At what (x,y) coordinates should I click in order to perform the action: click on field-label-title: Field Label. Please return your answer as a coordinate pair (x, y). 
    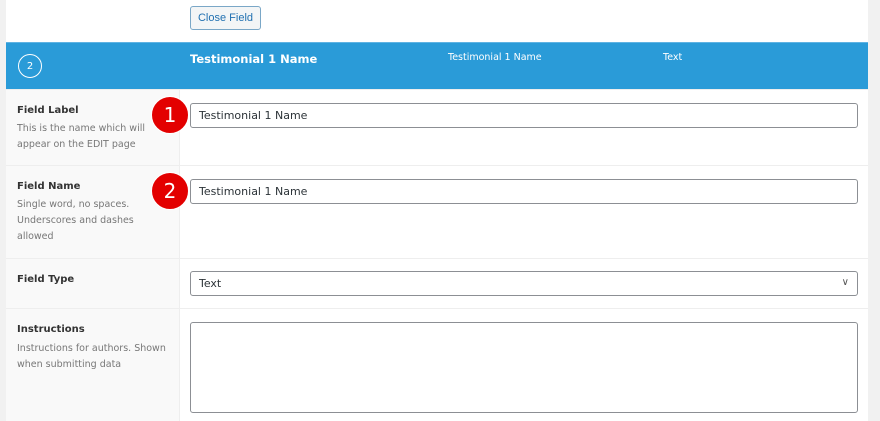
    Looking at the image, I should click on (48, 110).